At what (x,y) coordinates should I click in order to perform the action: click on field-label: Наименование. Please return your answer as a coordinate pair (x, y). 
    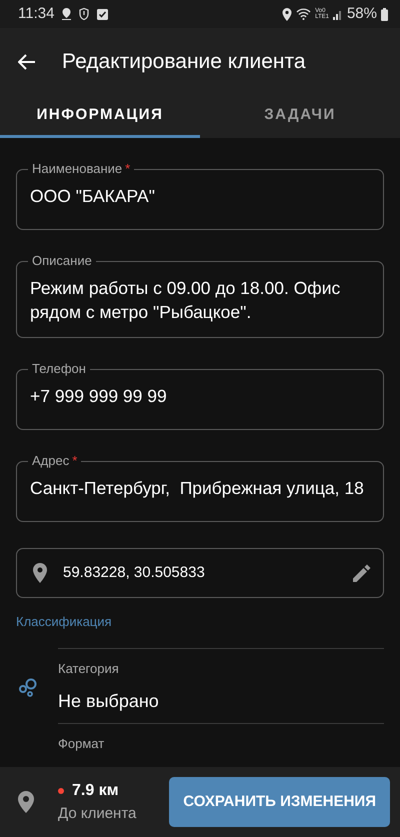
    Looking at the image, I should click on (77, 169).